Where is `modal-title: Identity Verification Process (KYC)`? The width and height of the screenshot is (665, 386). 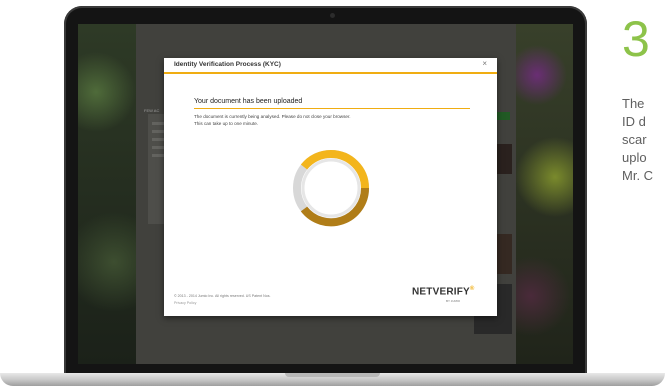
modal-title: Identity Verification Process (KYC) is located at coordinates (227, 64).